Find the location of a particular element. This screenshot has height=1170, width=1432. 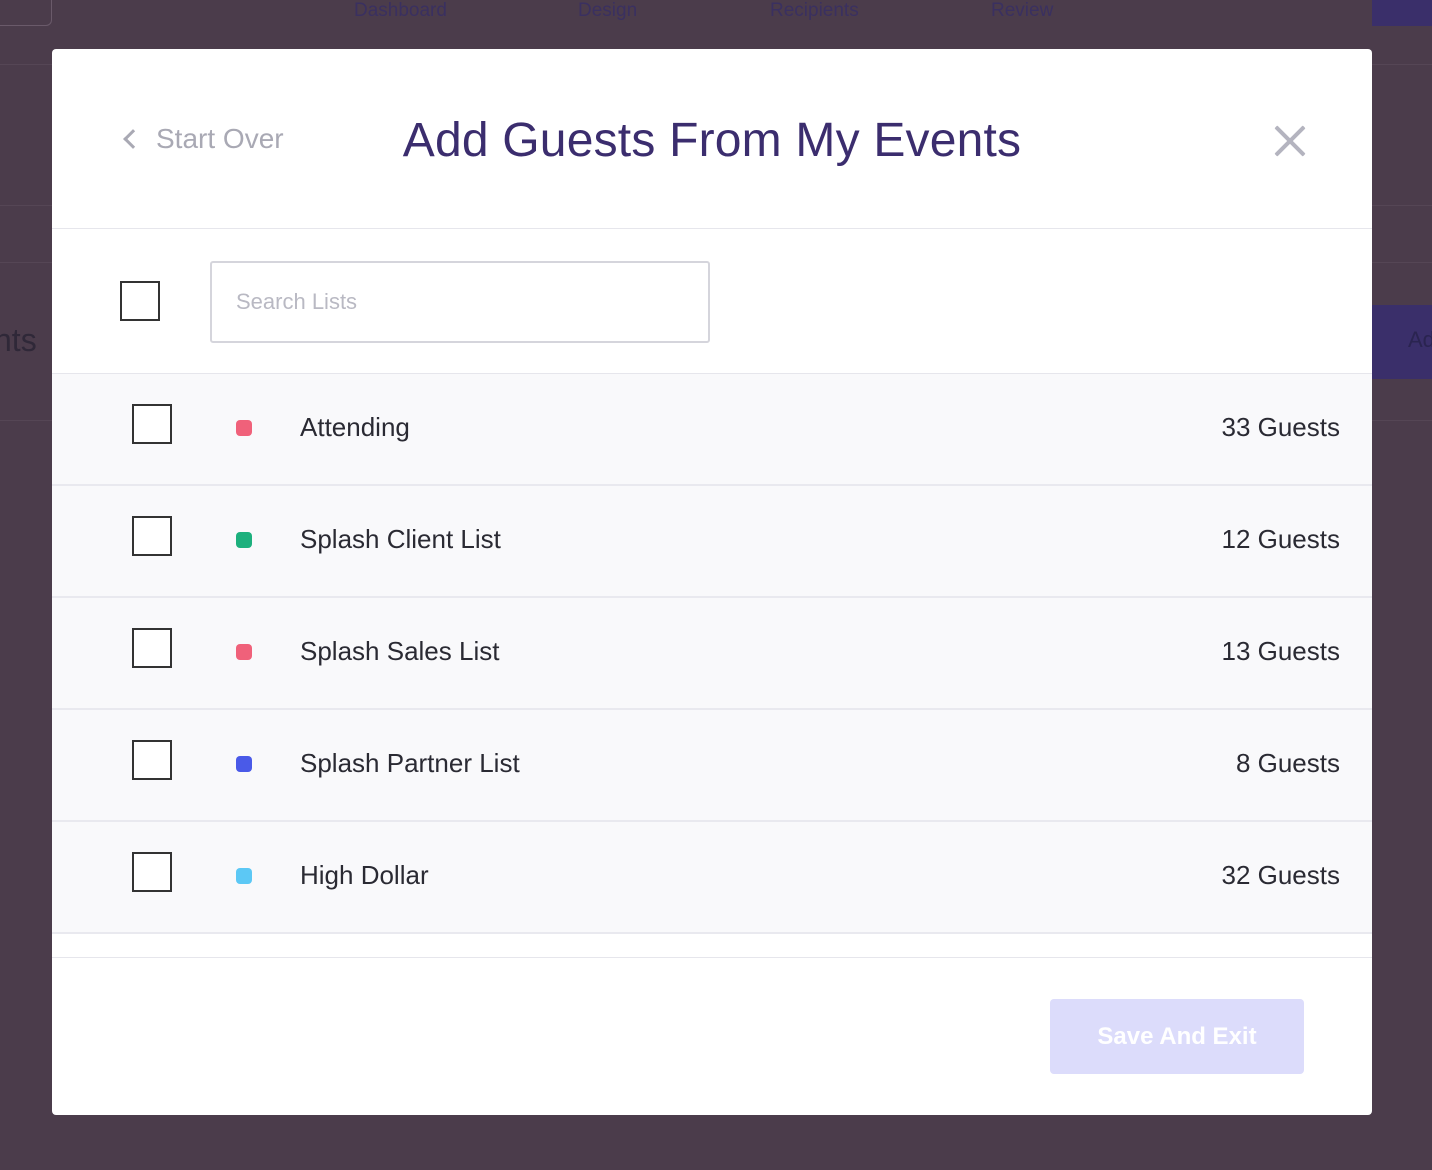

list-item-name: High Dollar is located at coordinates (364, 875).